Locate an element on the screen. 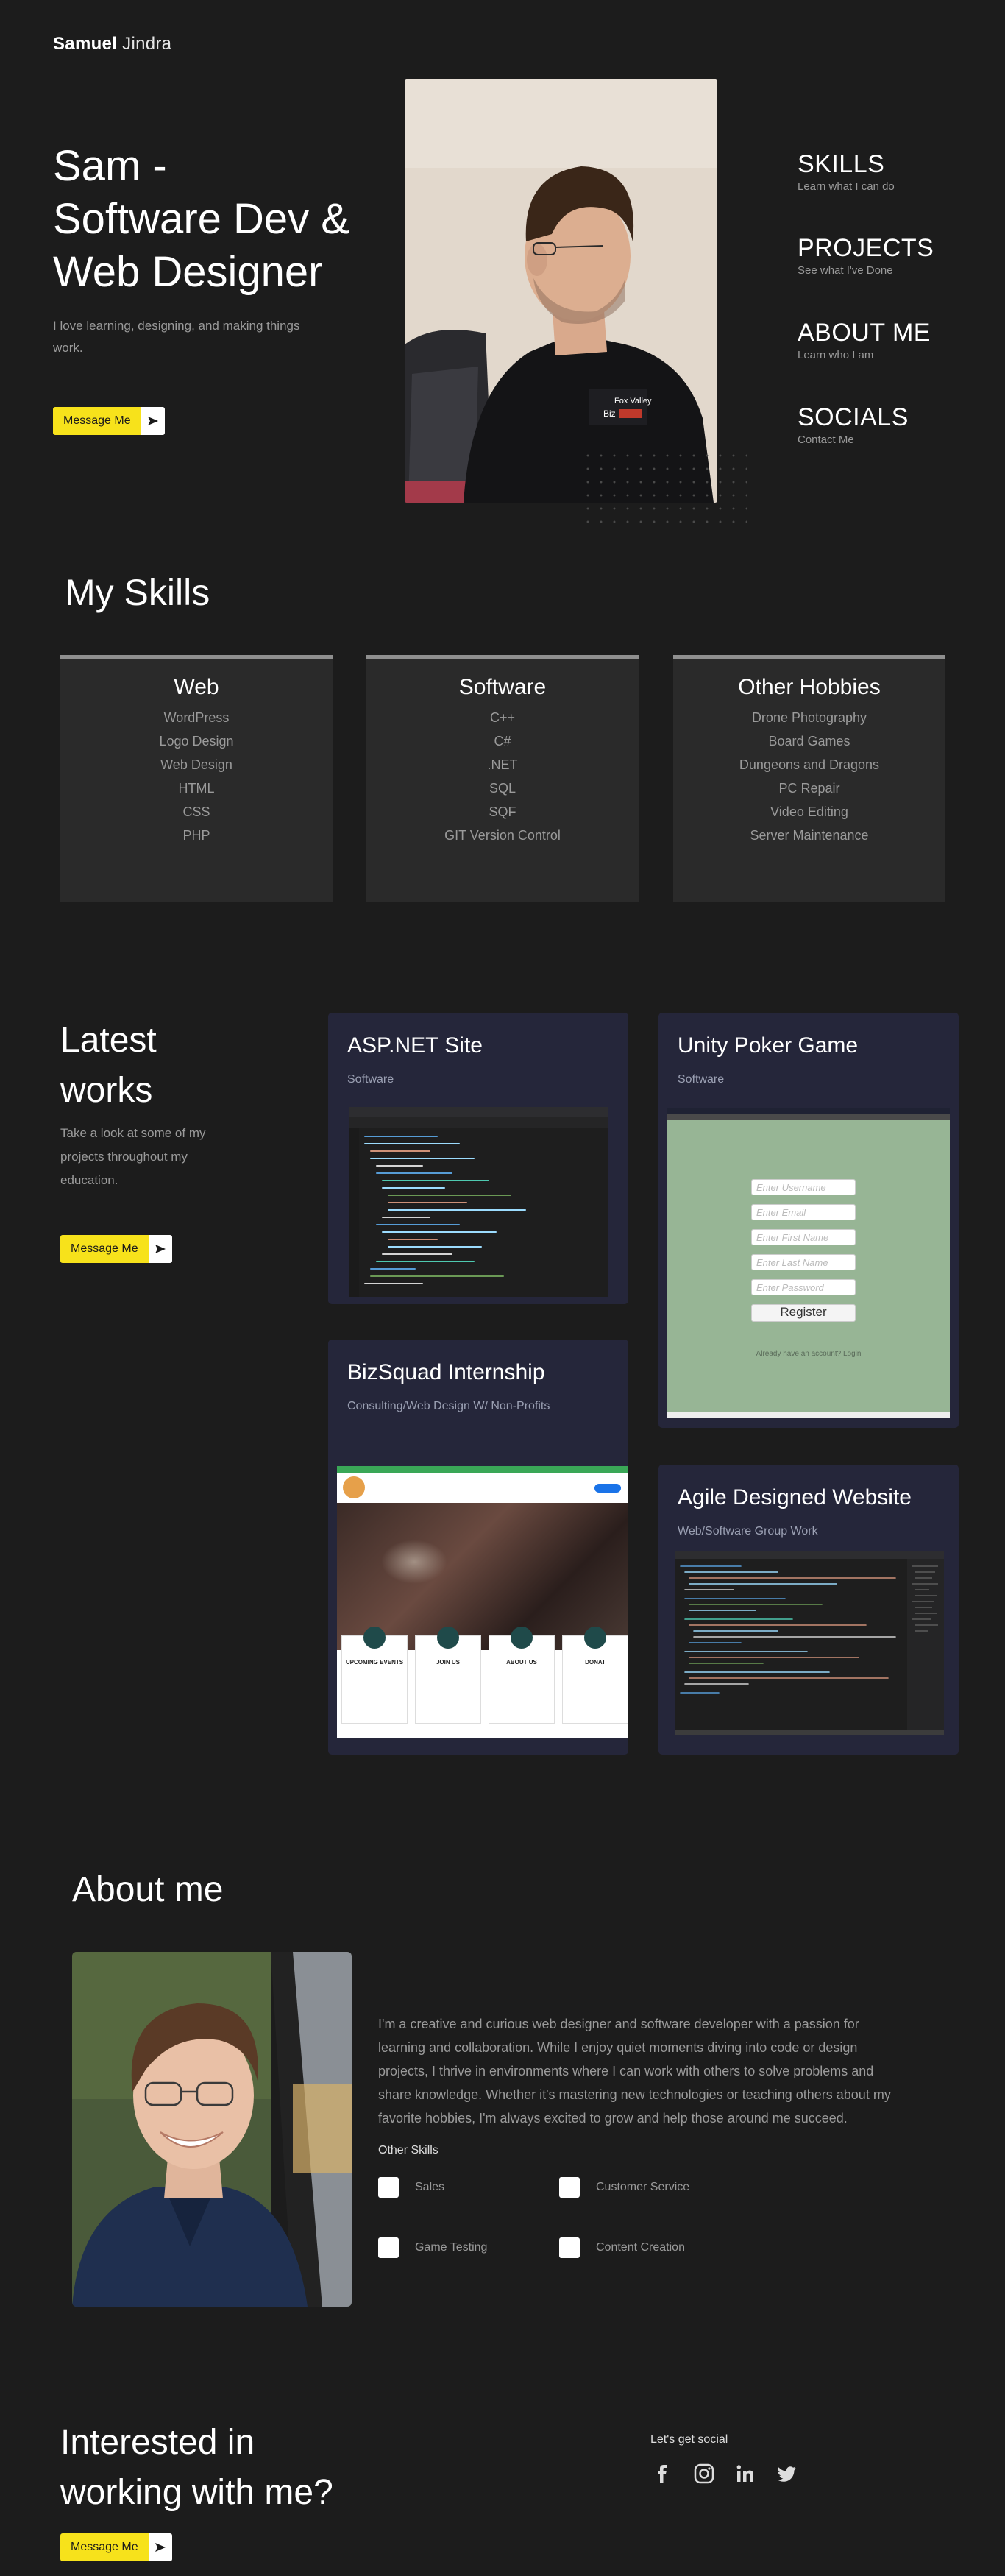 This screenshot has height=2576, width=1005. contact-title-line: Interested in is located at coordinates (157, 2442).